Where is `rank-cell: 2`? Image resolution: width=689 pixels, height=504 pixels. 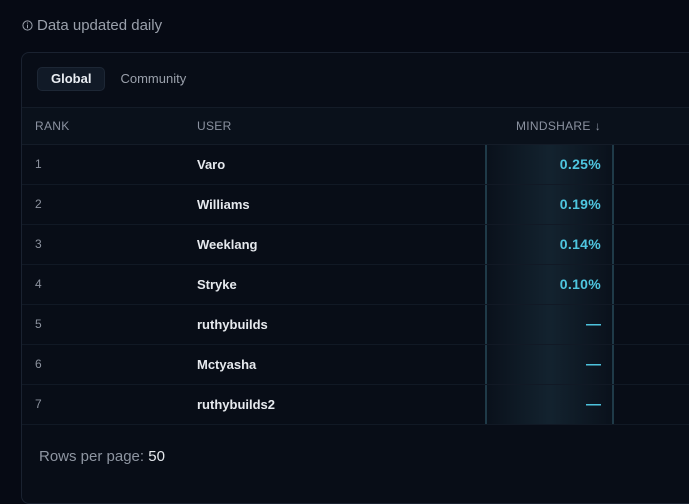 rank-cell: 2 is located at coordinates (38, 204).